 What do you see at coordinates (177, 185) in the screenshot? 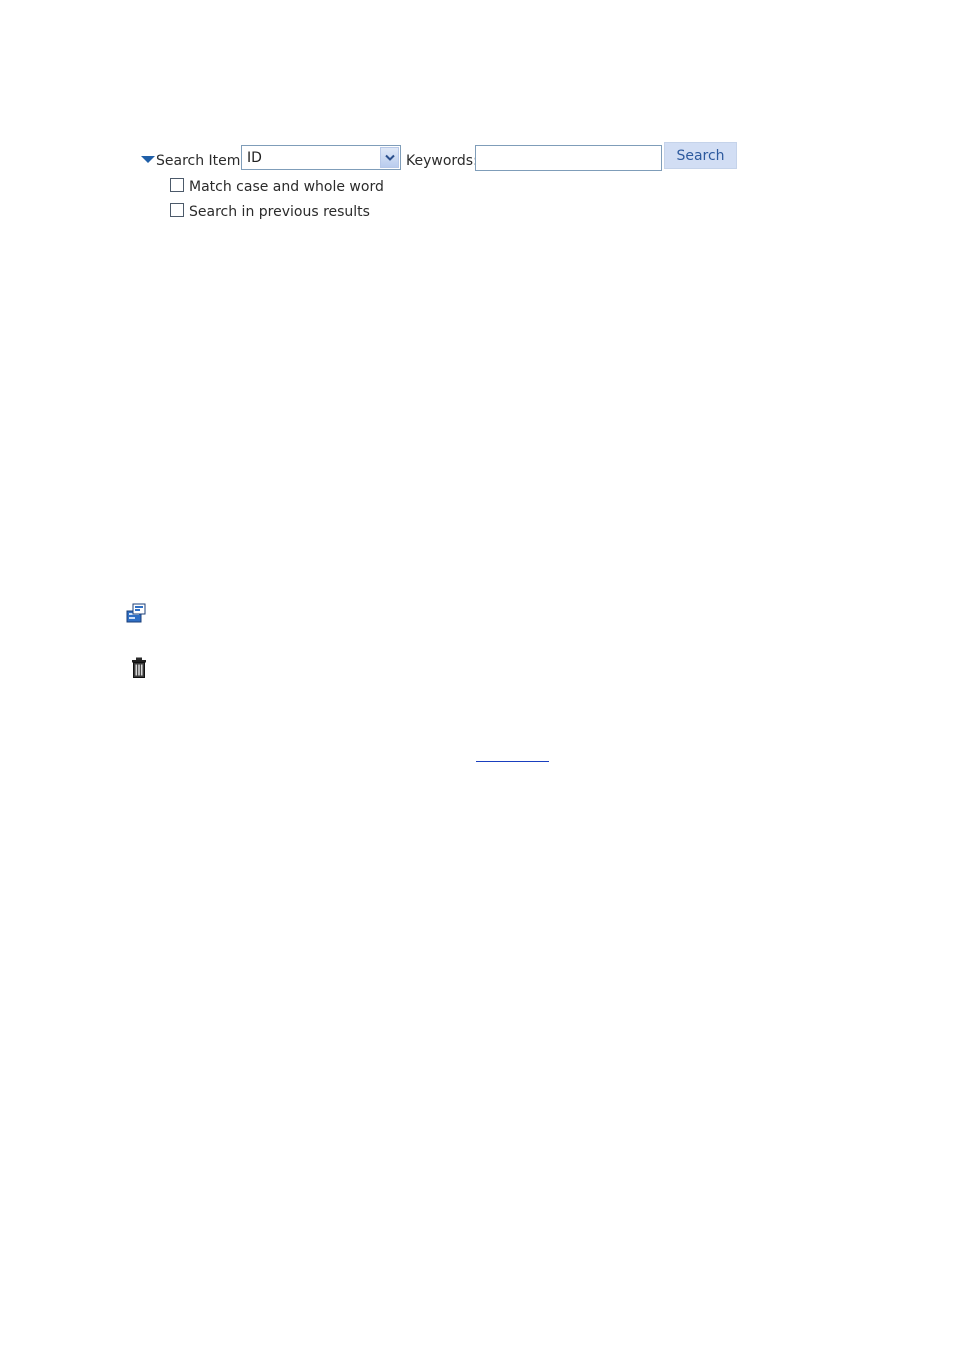
I see `match-case-checkbox` at bounding box center [177, 185].